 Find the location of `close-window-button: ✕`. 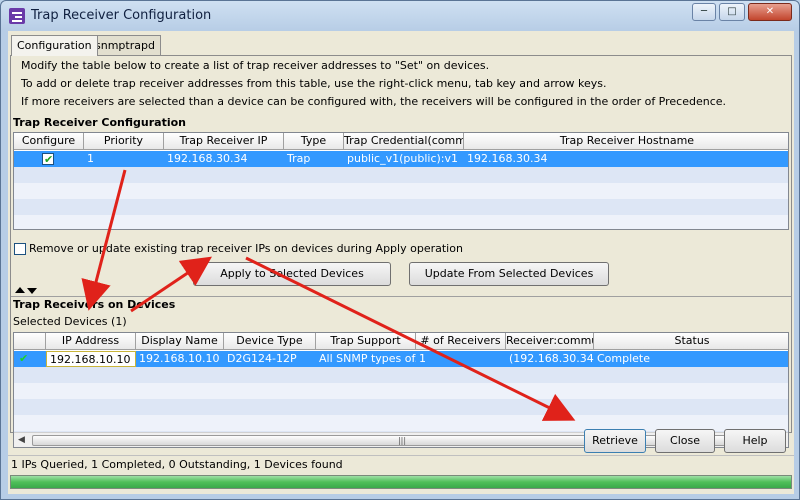

close-window-button: ✕ is located at coordinates (770, 12).